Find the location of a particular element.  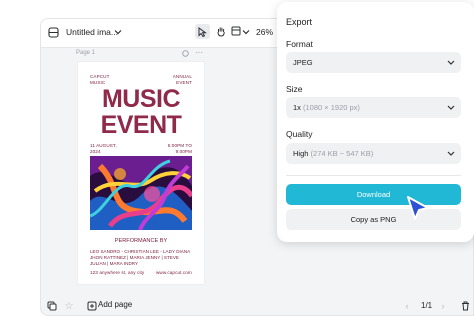

format-select: JPEG is located at coordinates (373, 62).